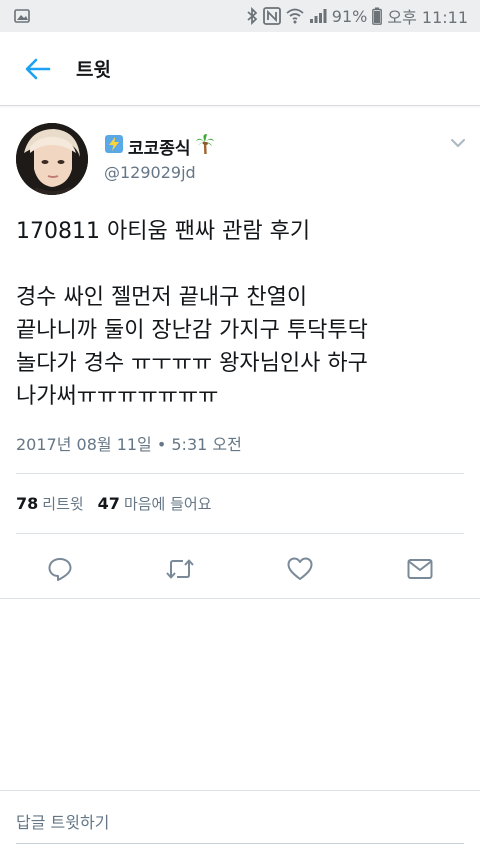 This screenshot has height=853, width=480. Describe the element at coordinates (377, 16) in the screenshot. I see `battery-icon` at that location.